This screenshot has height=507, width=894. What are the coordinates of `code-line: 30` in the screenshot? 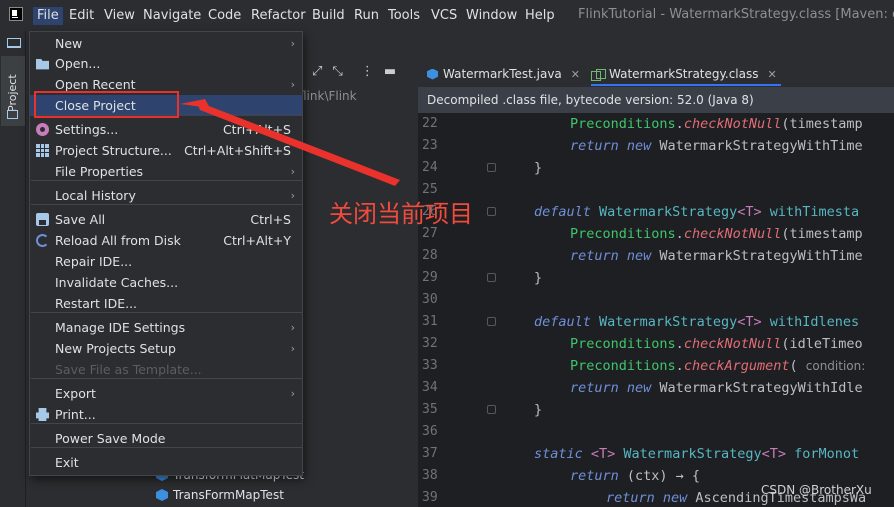 It's located at (656, 300).